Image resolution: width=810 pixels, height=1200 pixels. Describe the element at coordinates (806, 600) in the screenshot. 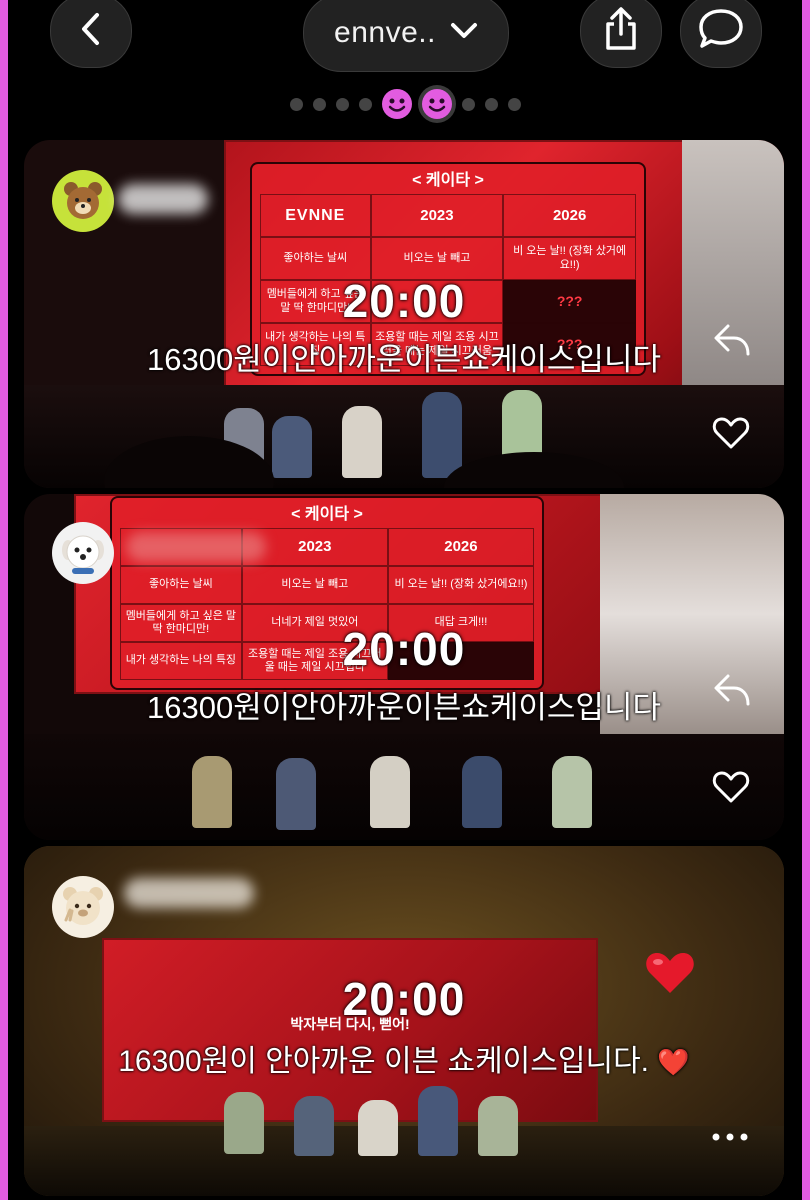

I see `pink-border-right` at that location.